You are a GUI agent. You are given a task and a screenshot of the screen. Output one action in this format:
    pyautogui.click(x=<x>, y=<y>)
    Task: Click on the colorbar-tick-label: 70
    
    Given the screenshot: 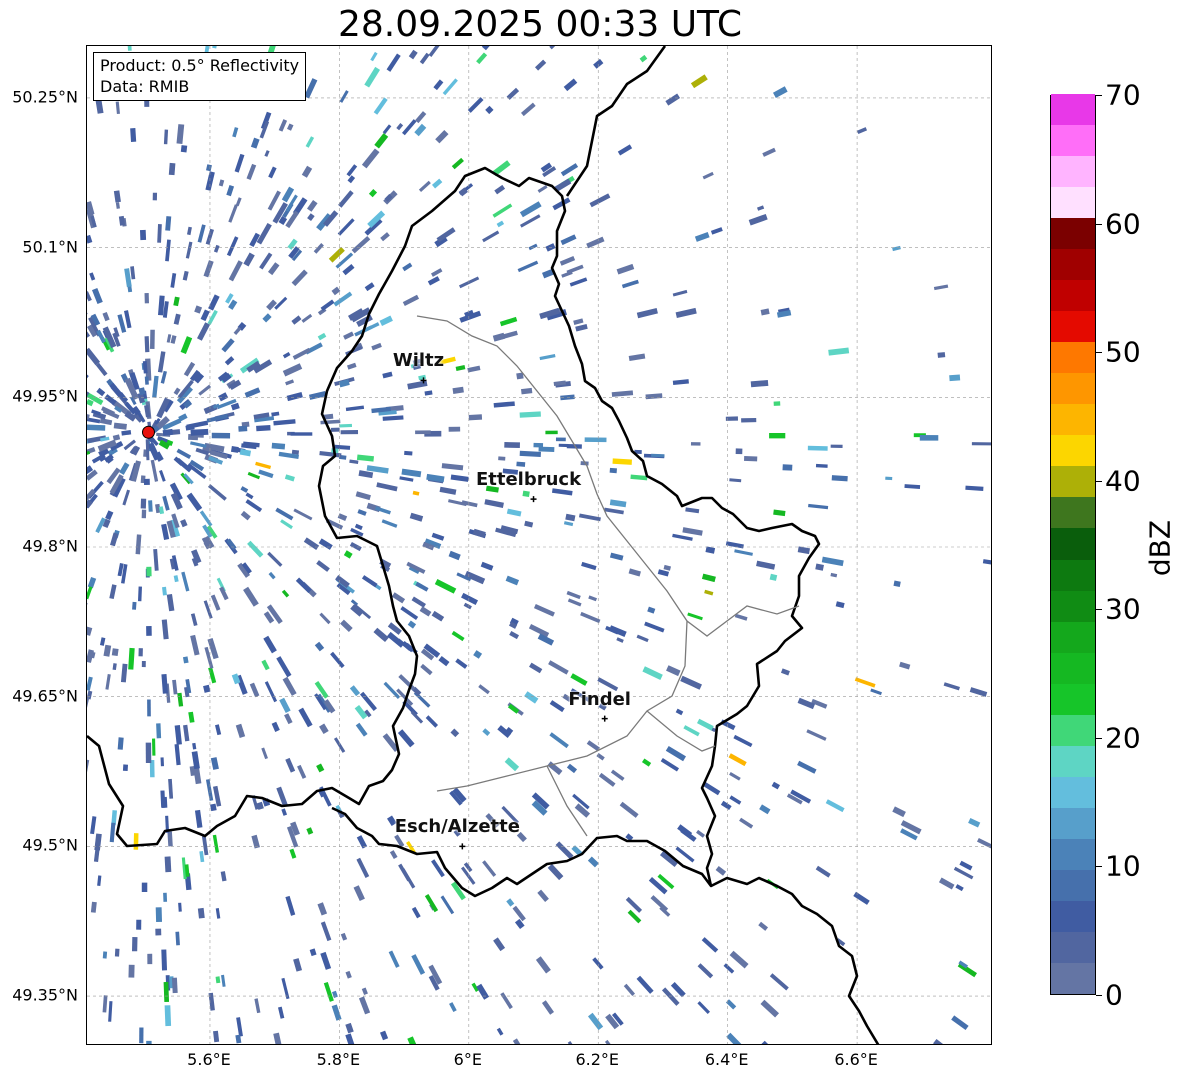 What is the action you would take?
    pyautogui.click(x=1123, y=95)
    